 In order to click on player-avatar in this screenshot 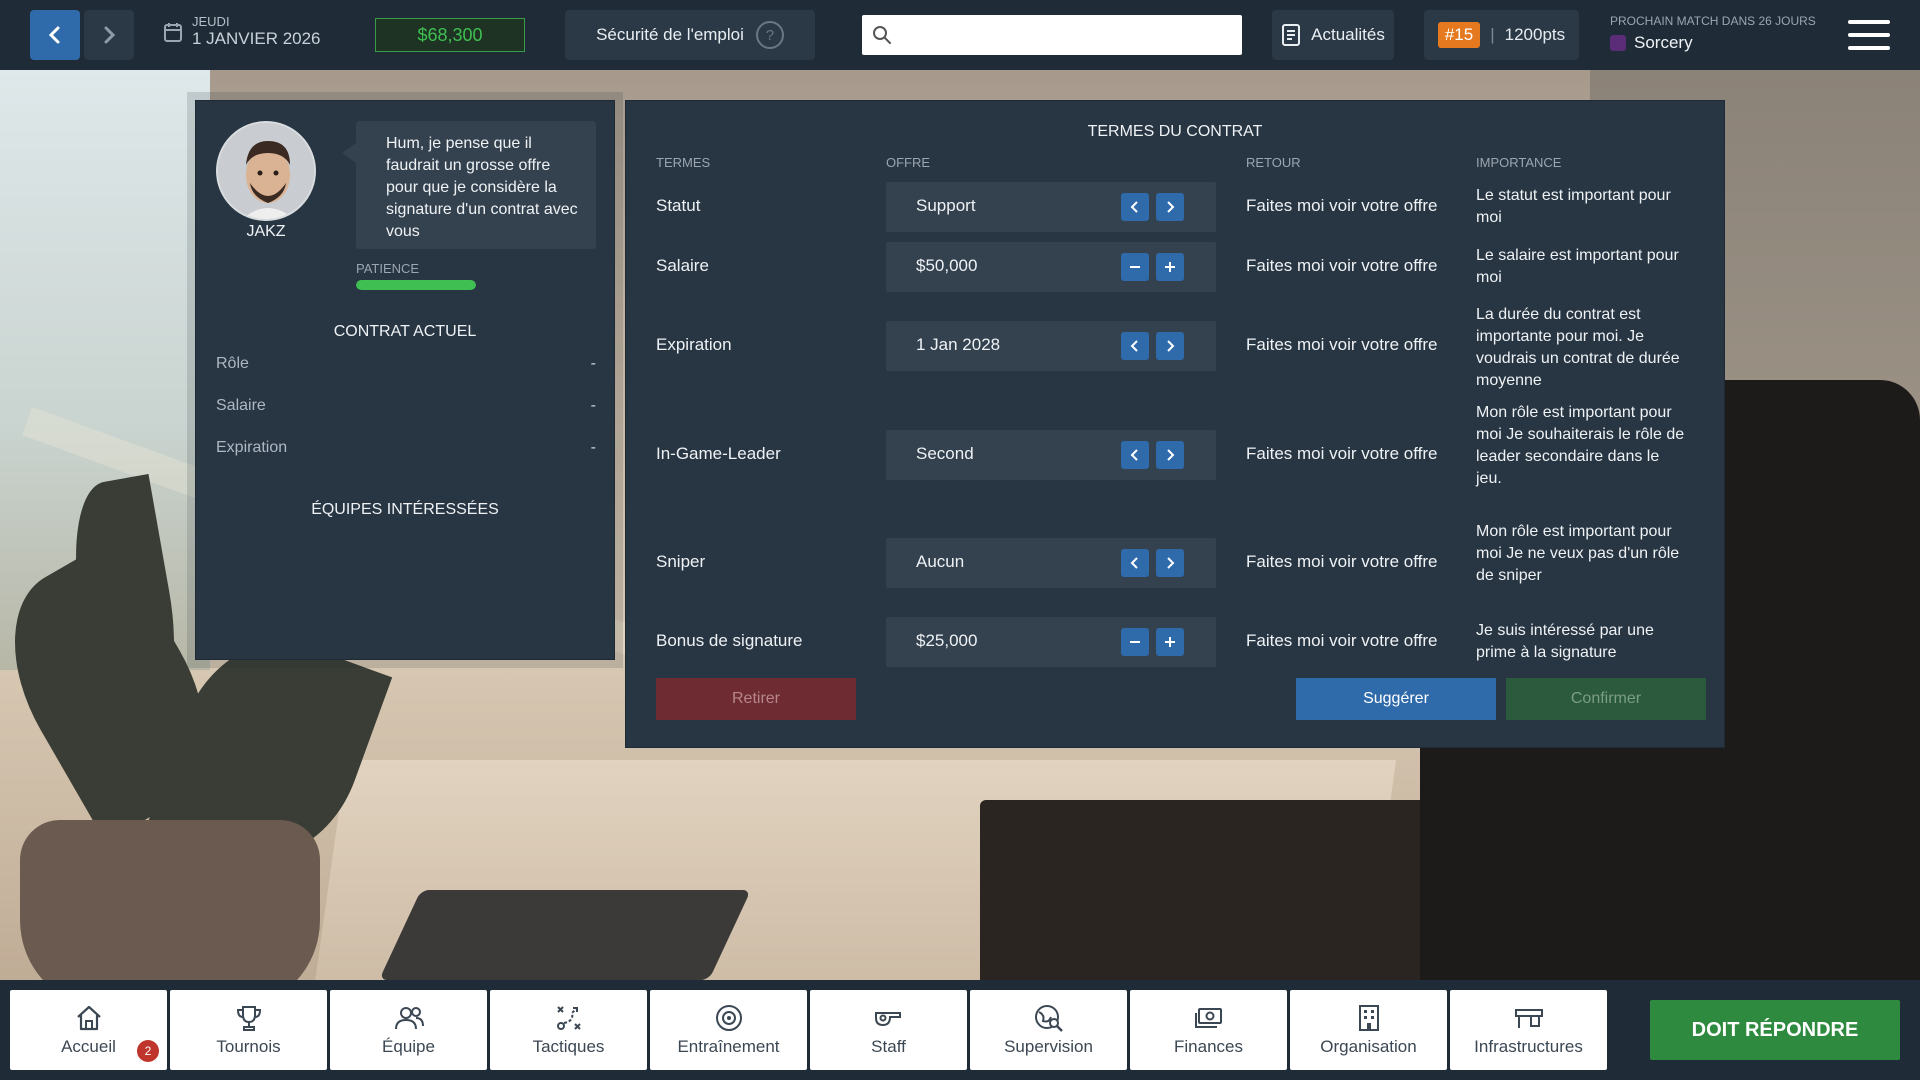, I will do `click(266, 171)`.